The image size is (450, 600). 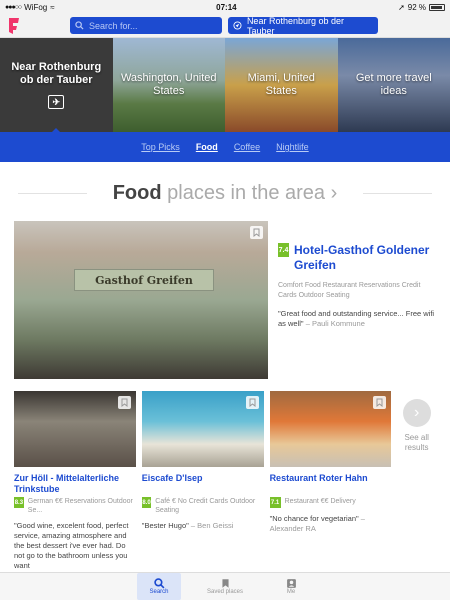 What do you see at coordinates (205, 506) in the screenshot?
I see `venue-meta: Café € No Credit Cards Outdoor Seating` at bounding box center [205, 506].